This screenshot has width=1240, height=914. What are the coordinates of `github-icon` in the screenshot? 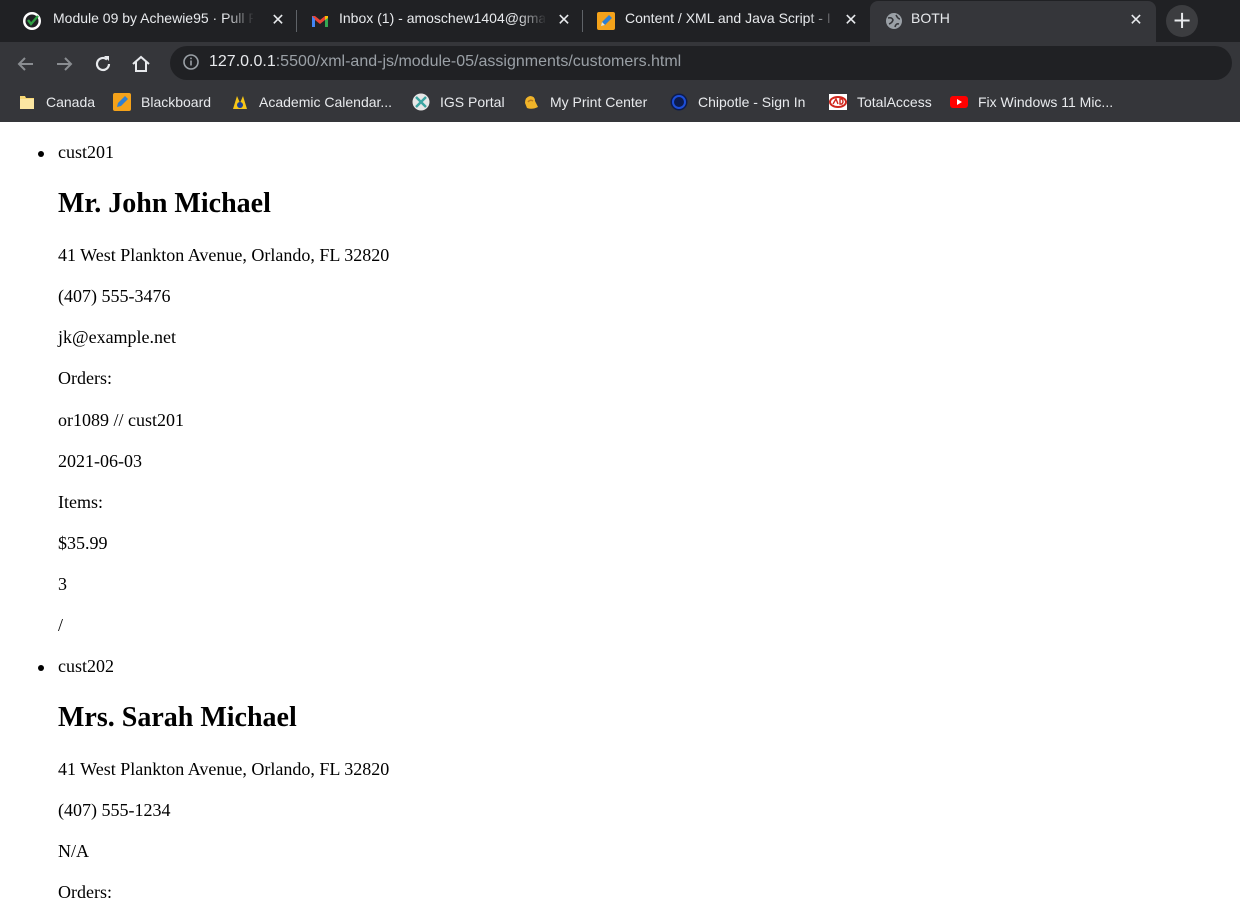 It's located at (32, 21).